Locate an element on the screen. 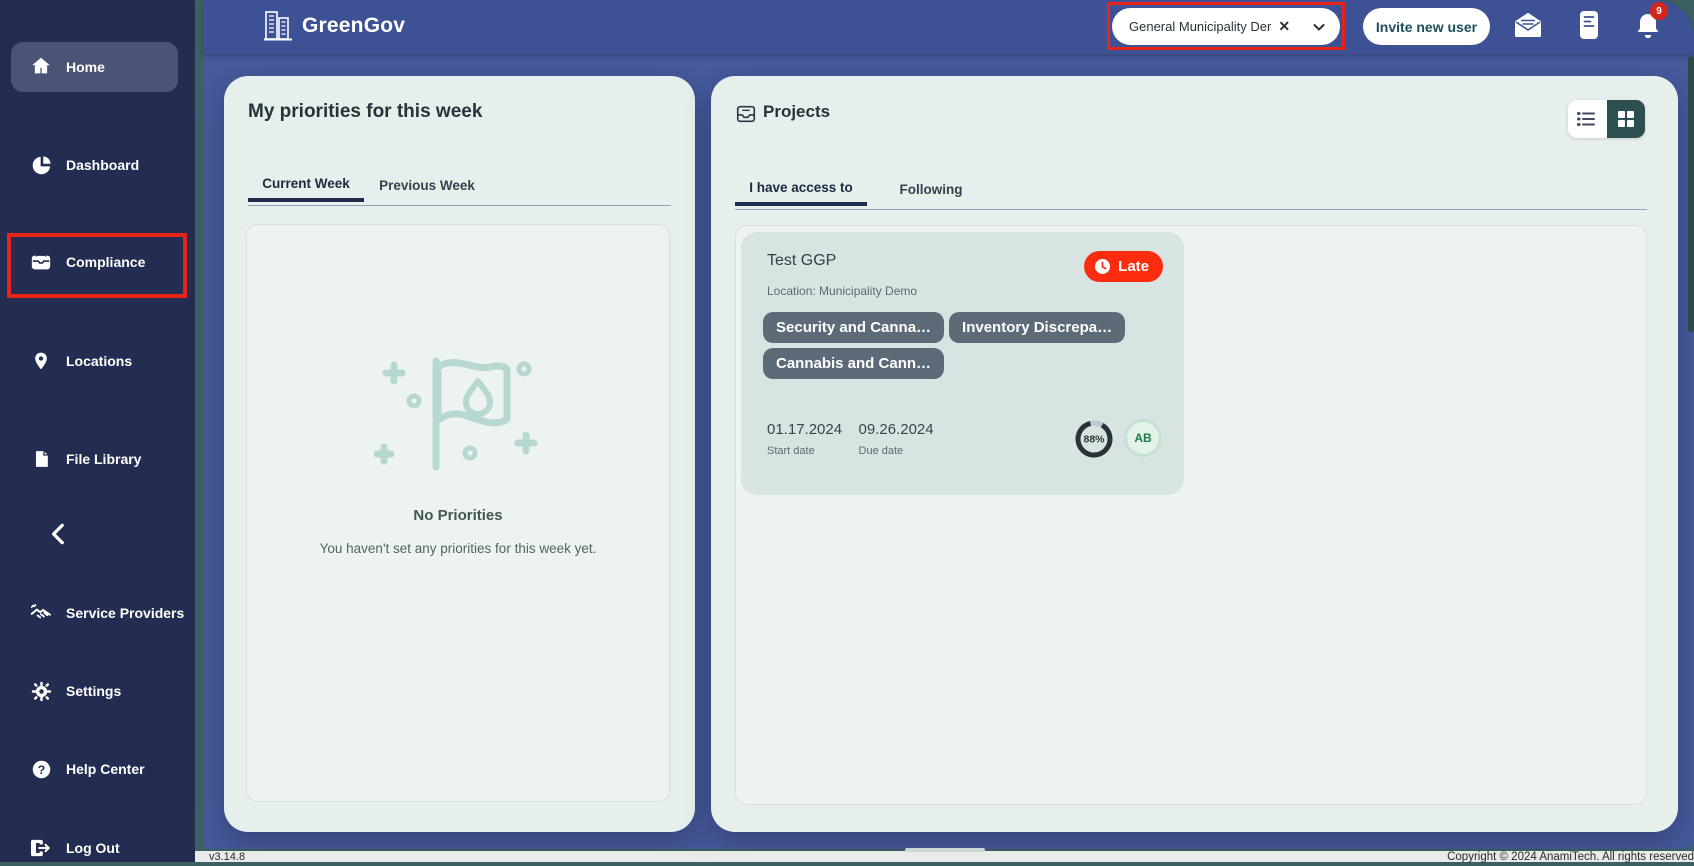  vertical-scrollbar-thumb is located at coordinates (1691, 194).